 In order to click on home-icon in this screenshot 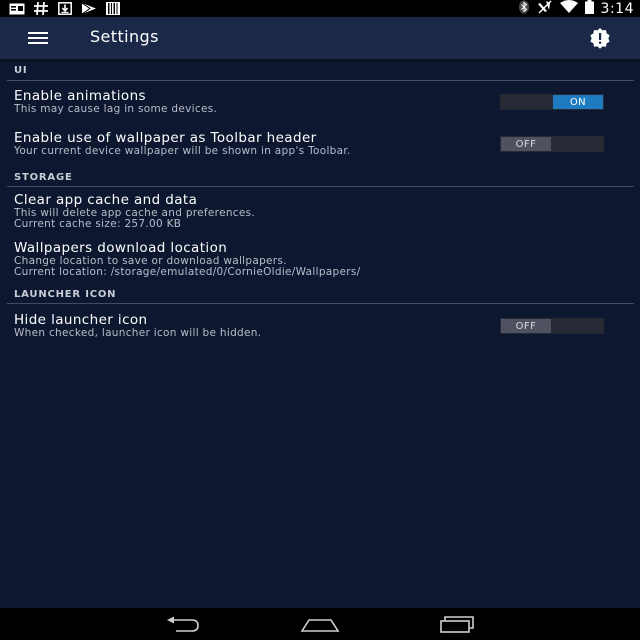, I will do `click(320, 624)`.